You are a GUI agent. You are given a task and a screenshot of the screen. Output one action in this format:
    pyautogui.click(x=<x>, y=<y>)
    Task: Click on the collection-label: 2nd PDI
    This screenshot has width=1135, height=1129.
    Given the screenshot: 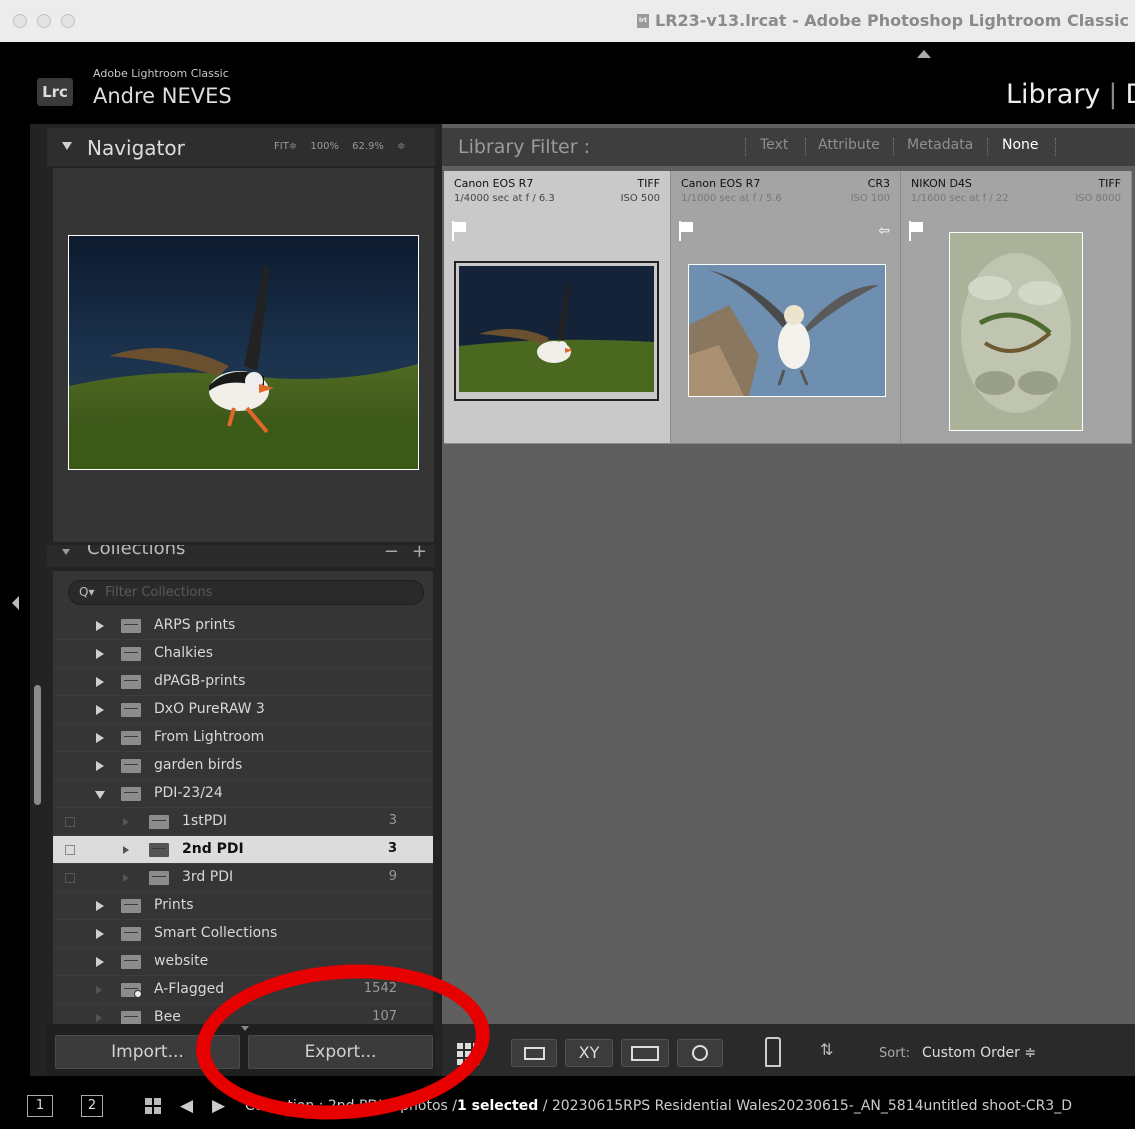 What is the action you would take?
    pyautogui.click(x=213, y=849)
    